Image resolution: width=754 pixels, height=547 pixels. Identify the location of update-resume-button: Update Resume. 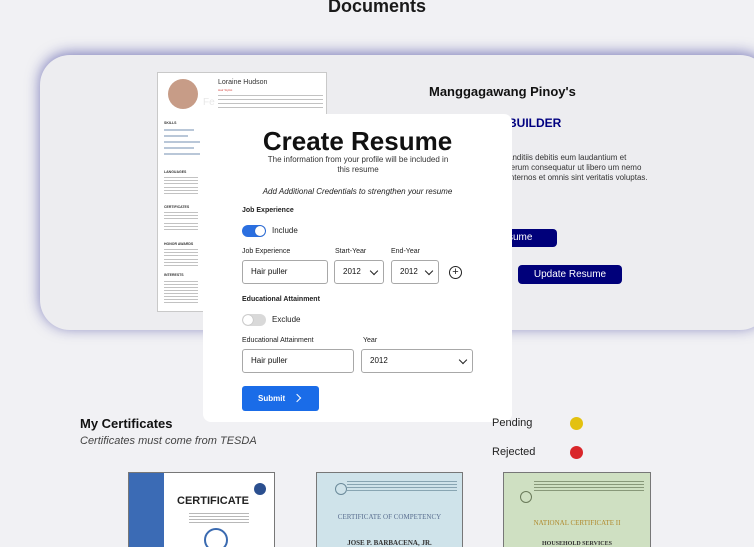
(570, 274).